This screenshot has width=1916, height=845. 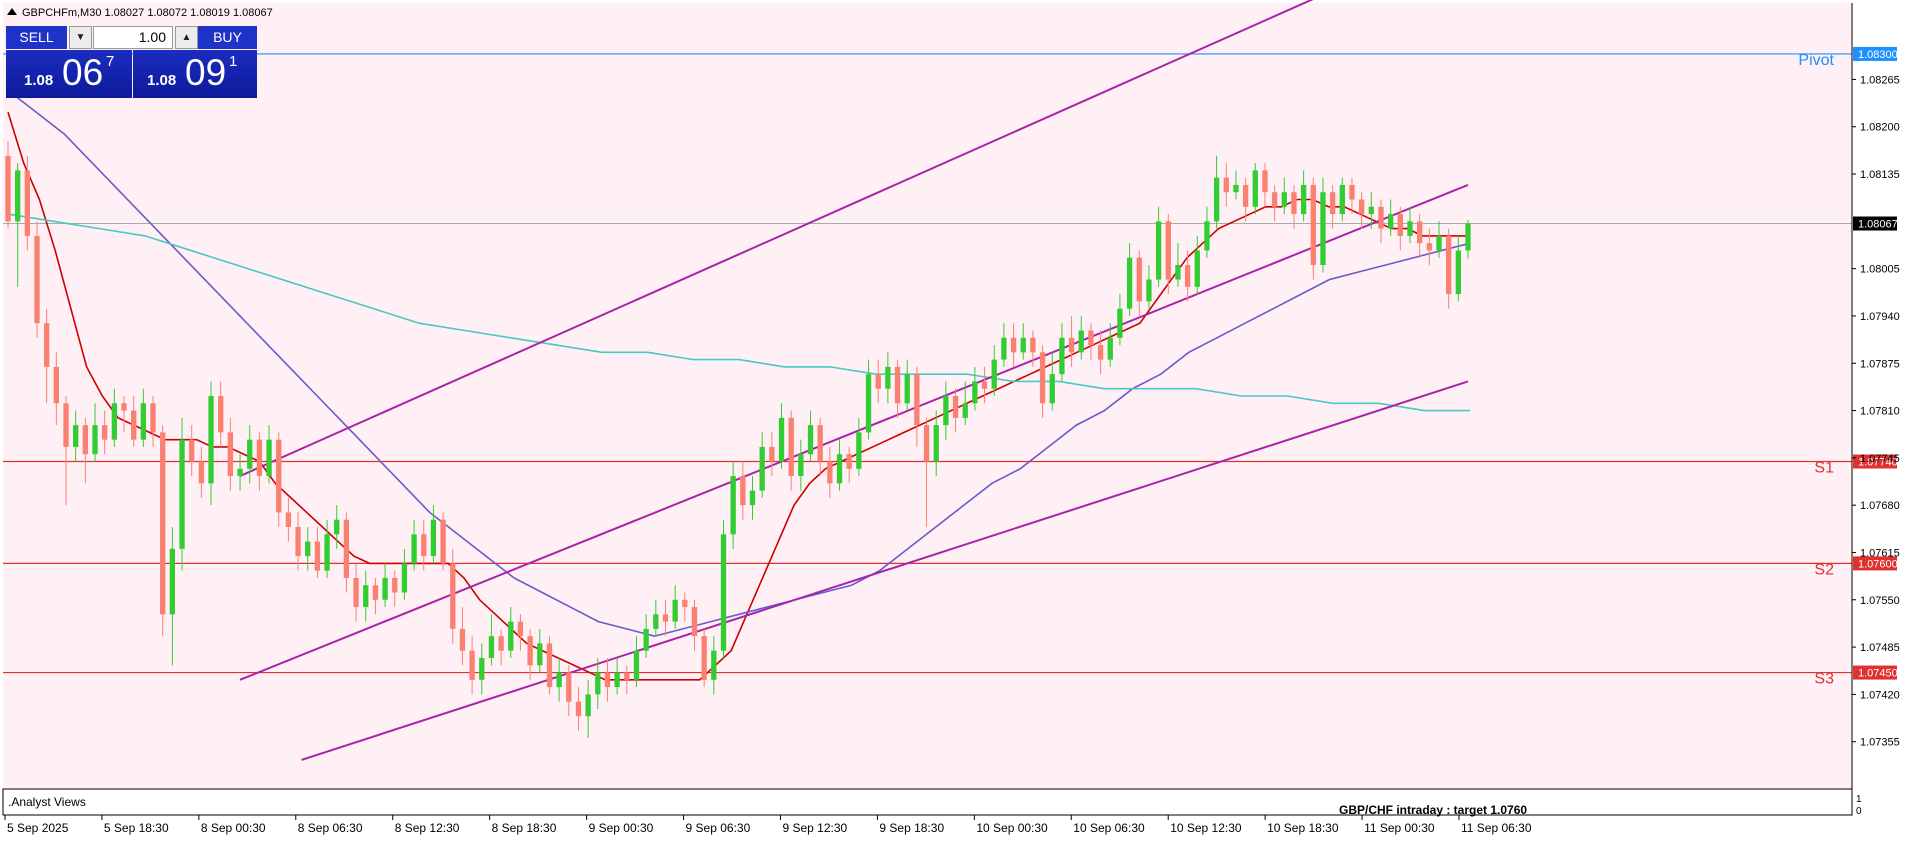 What do you see at coordinates (136, 828) in the screenshot?
I see `x-tick-label: 5 Sep 18:30` at bounding box center [136, 828].